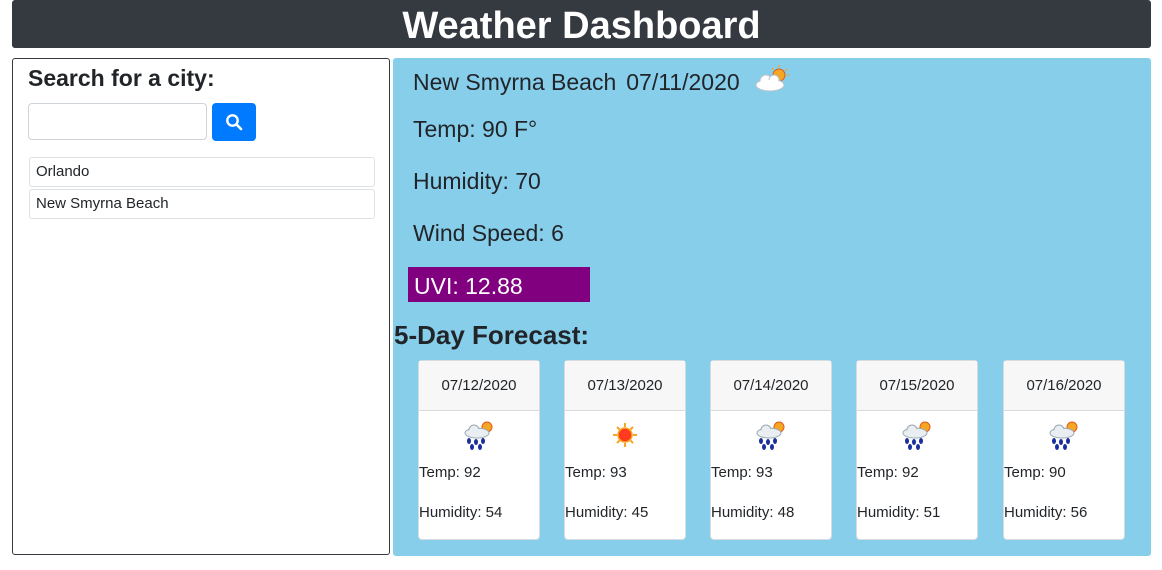 The width and height of the screenshot is (1162, 570). I want to click on current-city-row: New Smyrna Beach 07/11/2020, so click(602, 82).